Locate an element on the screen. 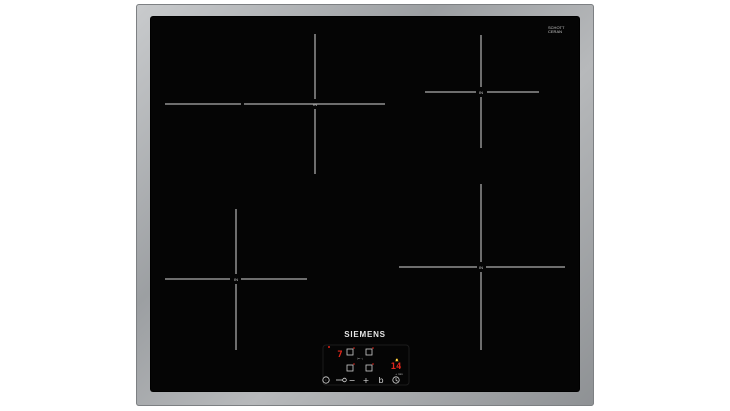 The height and width of the screenshot is (411, 730). child-lock-icon is located at coordinates (341, 380).